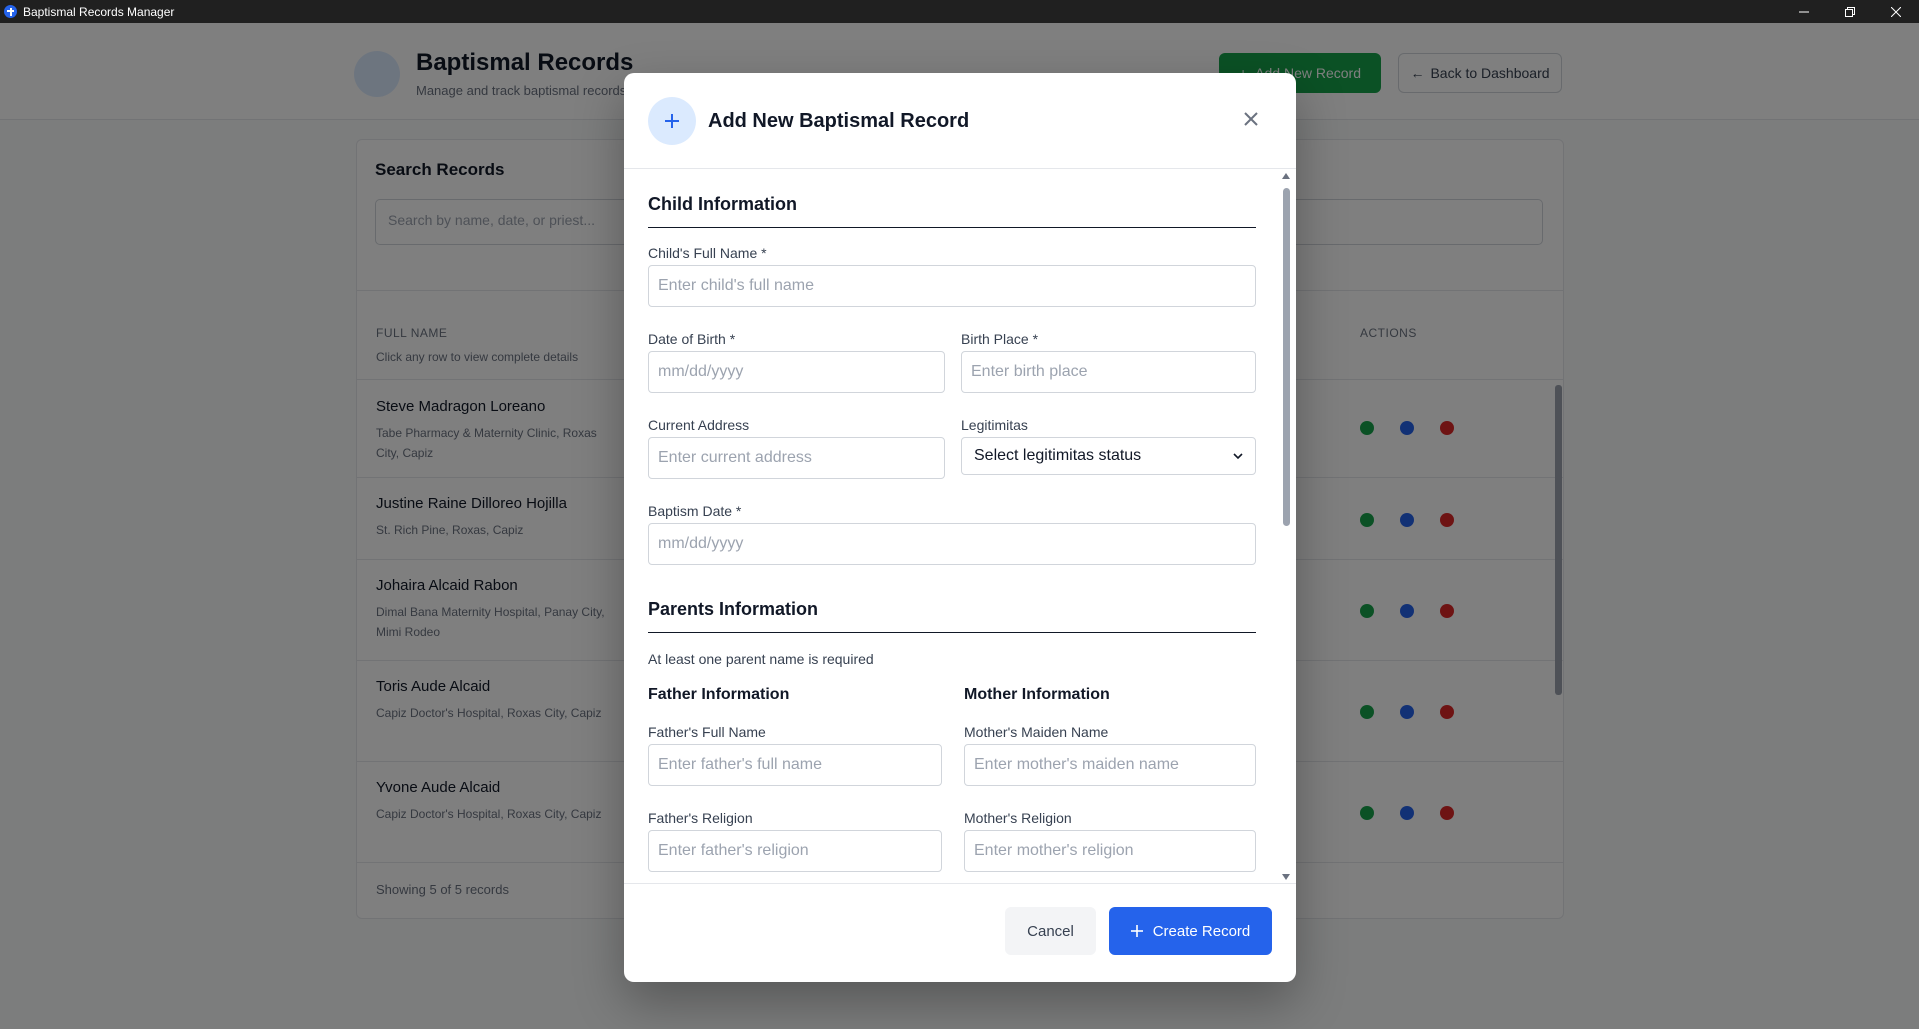 Image resolution: width=1919 pixels, height=1029 pixels. What do you see at coordinates (761, 659) in the screenshot?
I see `parents-note: At least one parent name is required` at bounding box center [761, 659].